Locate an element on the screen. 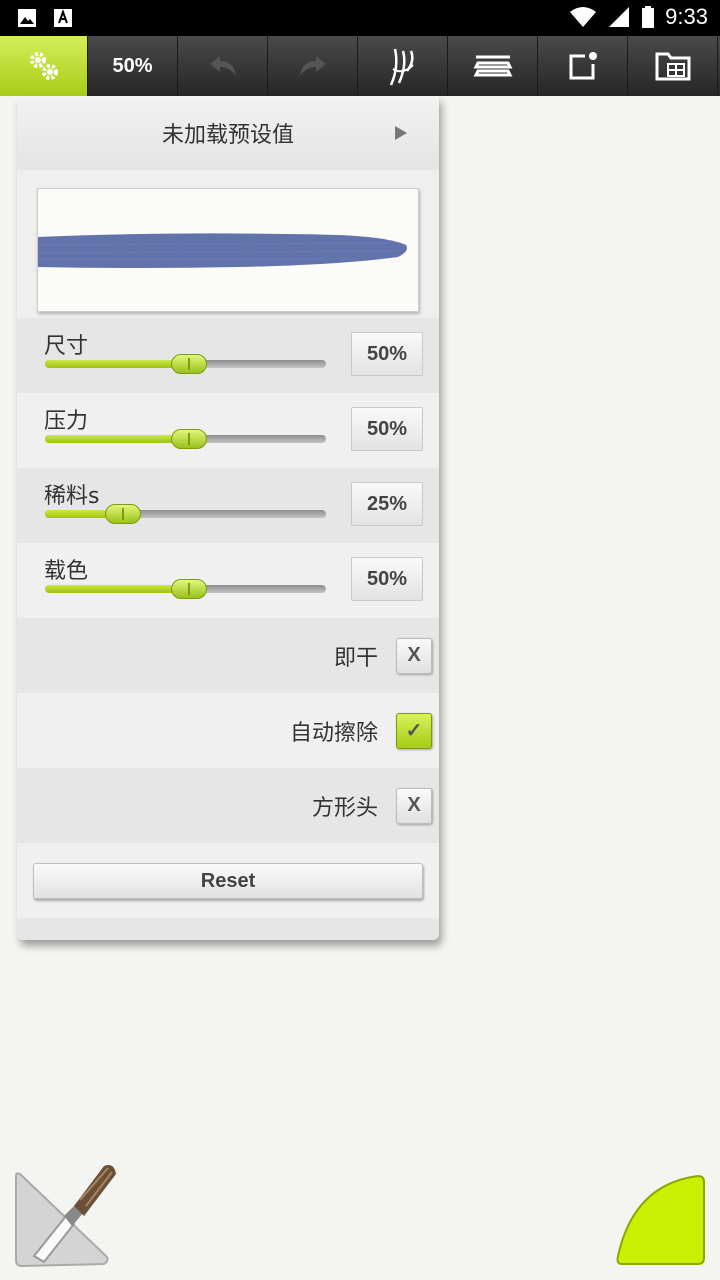 The image size is (720, 1280). clock: 9:33 is located at coordinates (686, 16).